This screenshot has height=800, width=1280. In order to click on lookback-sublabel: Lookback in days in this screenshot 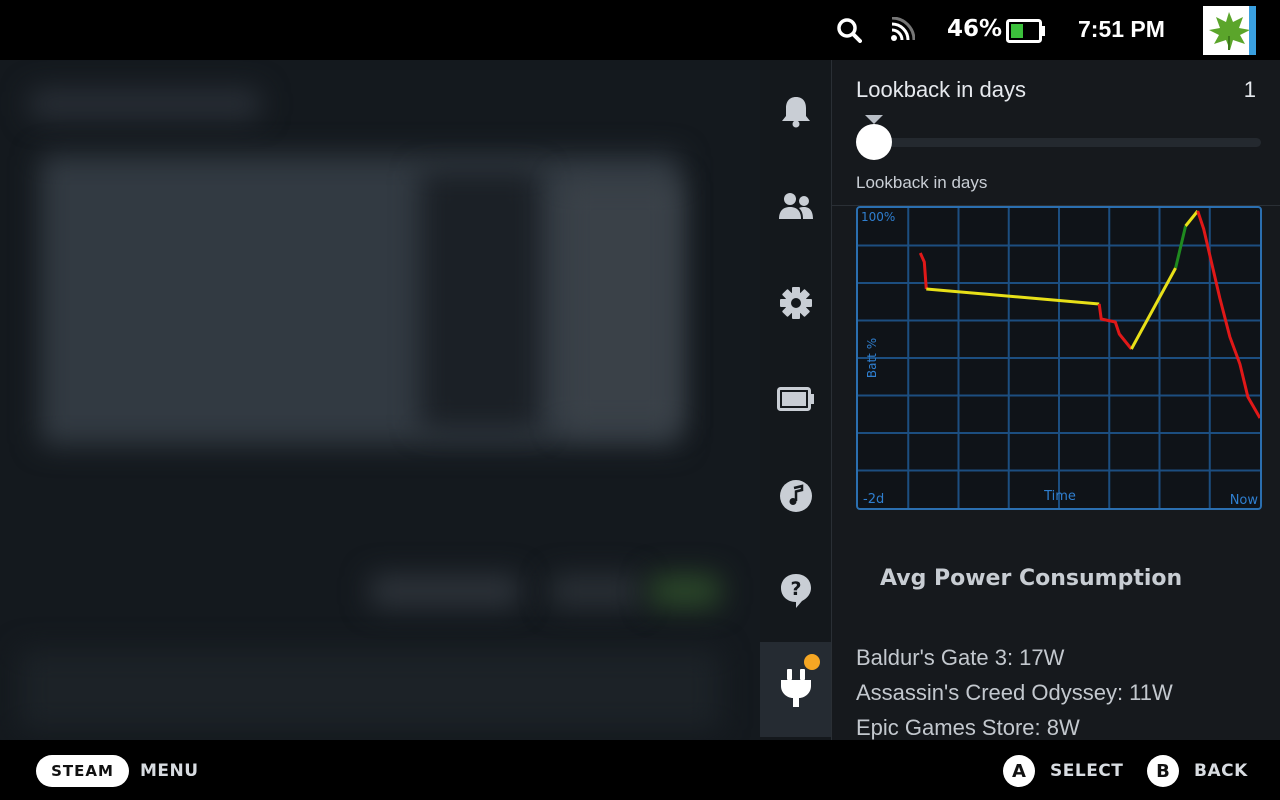, I will do `click(922, 182)`.